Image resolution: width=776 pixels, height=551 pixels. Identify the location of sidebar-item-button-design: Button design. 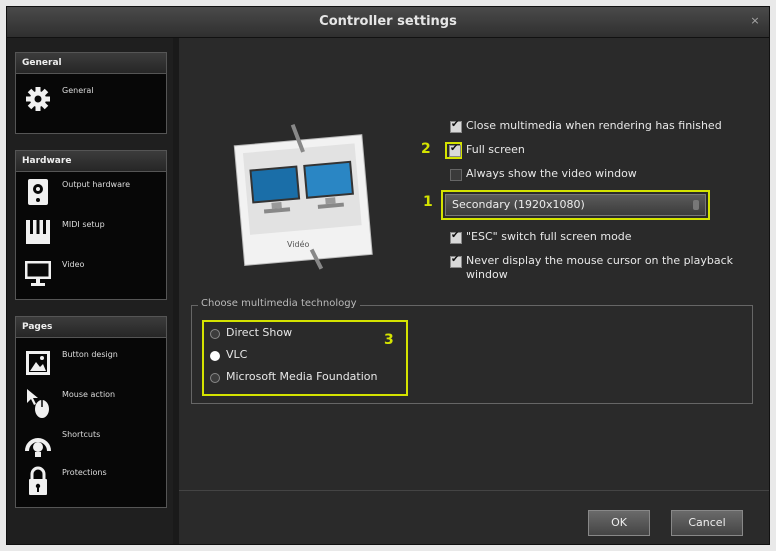
(93, 364).